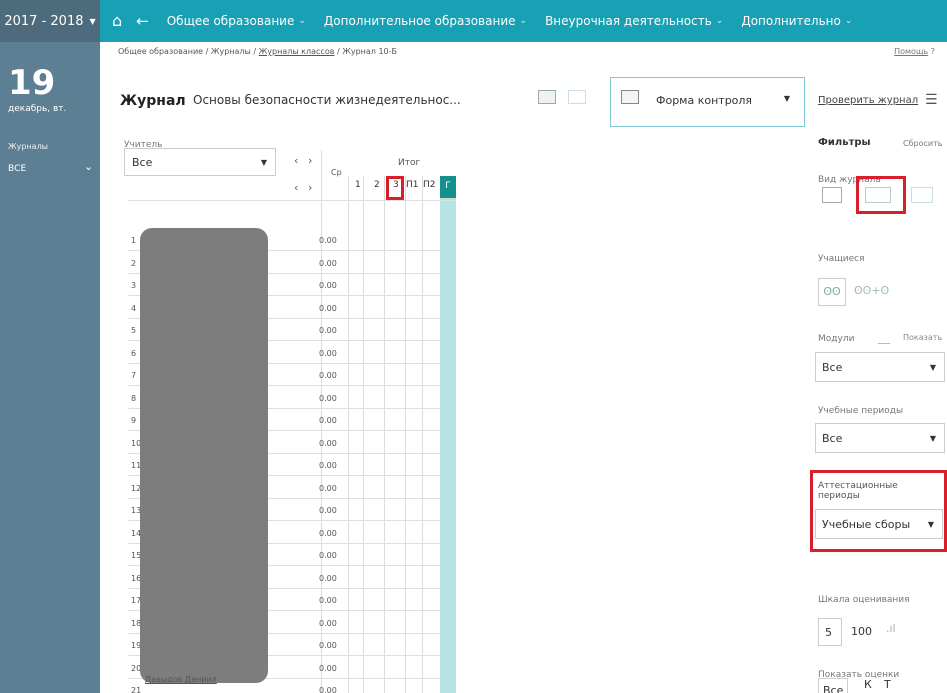 The width and height of the screenshot is (947, 693). I want to click on column-header: 2, so click(377, 185).